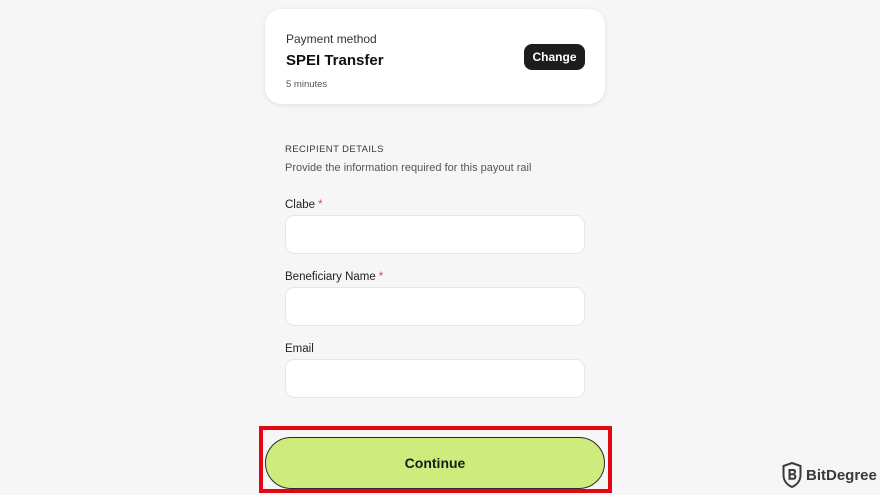 The width and height of the screenshot is (880, 495). What do you see at coordinates (435, 463) in the screenshot?
I see `continue-button: Continue` at bounding box center [435, 463].